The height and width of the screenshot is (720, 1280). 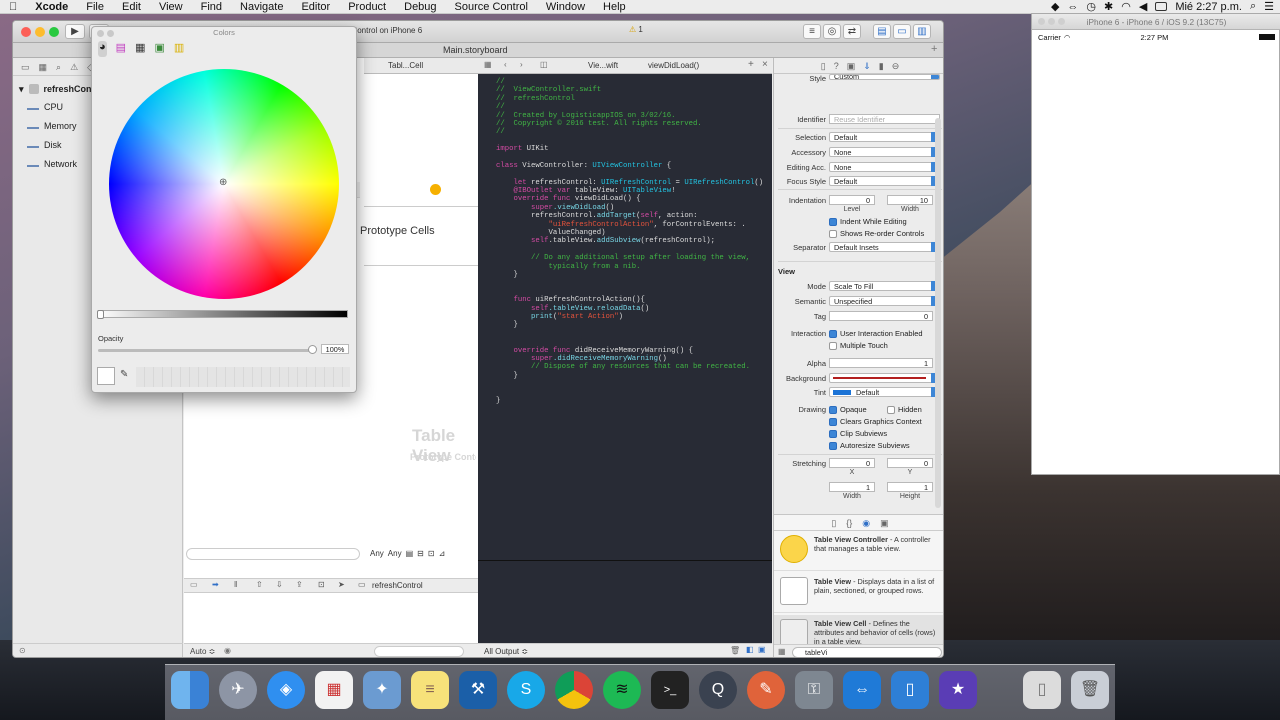 What do you see at coordinates (751, 64) in the screenshot?
I see `add-editor-icon: +` at bounding box center [751, 64].